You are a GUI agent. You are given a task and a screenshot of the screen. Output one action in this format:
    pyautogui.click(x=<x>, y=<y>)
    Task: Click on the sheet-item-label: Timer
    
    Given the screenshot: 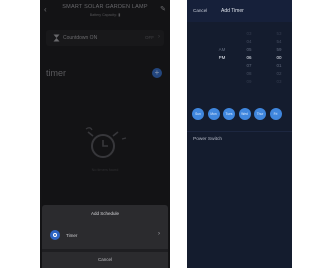 What is the action you would take?
    pyautogui.click(x=72, y=235)
    